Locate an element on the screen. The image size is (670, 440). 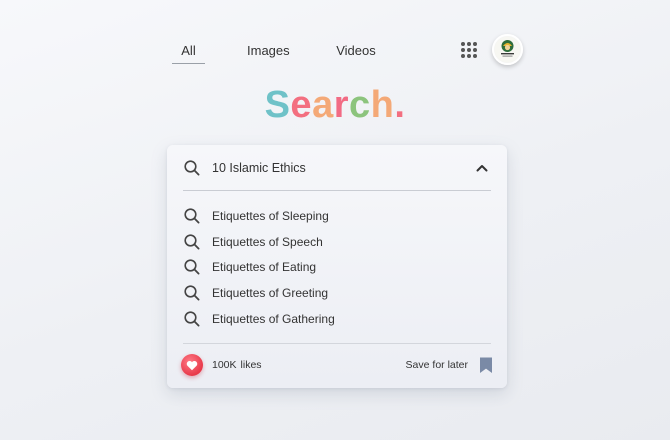
avatar-emblem-icon is located at coordinates (507, 49).